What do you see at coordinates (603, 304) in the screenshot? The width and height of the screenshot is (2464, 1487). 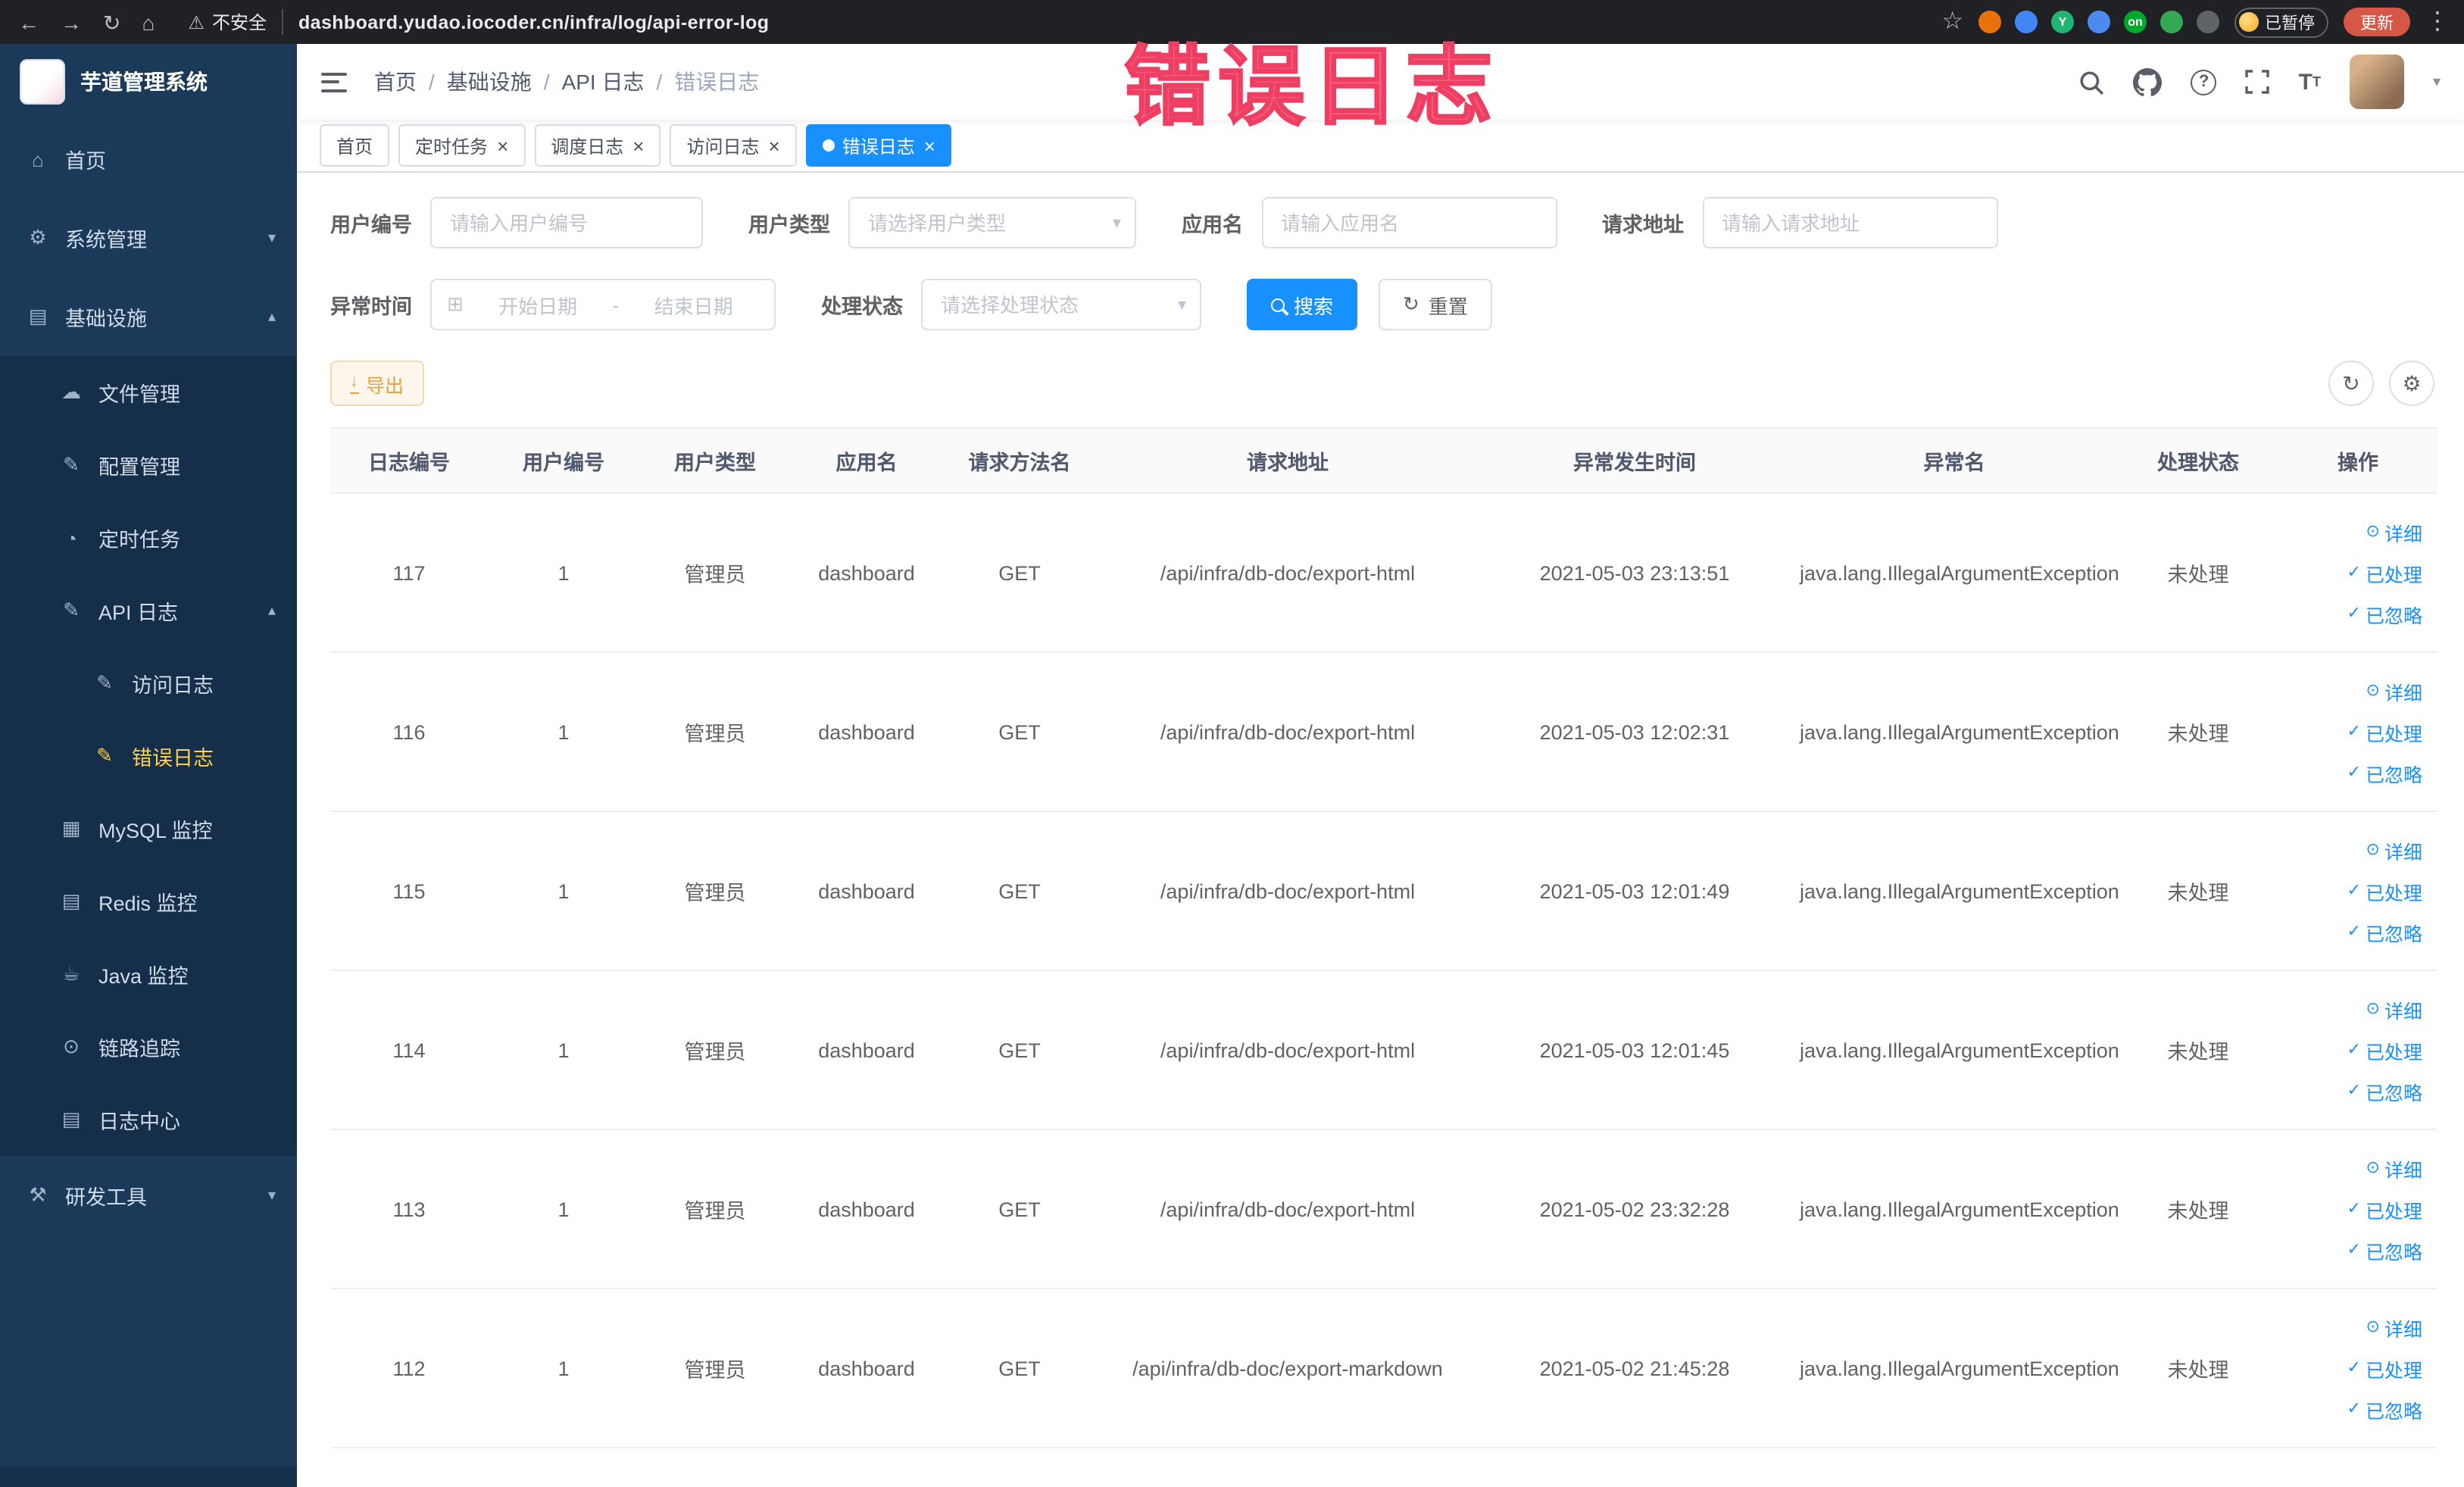 I see `date-range-picker: ⊞ 开始日期 - 结束日期` at bounding box center [603, 304].